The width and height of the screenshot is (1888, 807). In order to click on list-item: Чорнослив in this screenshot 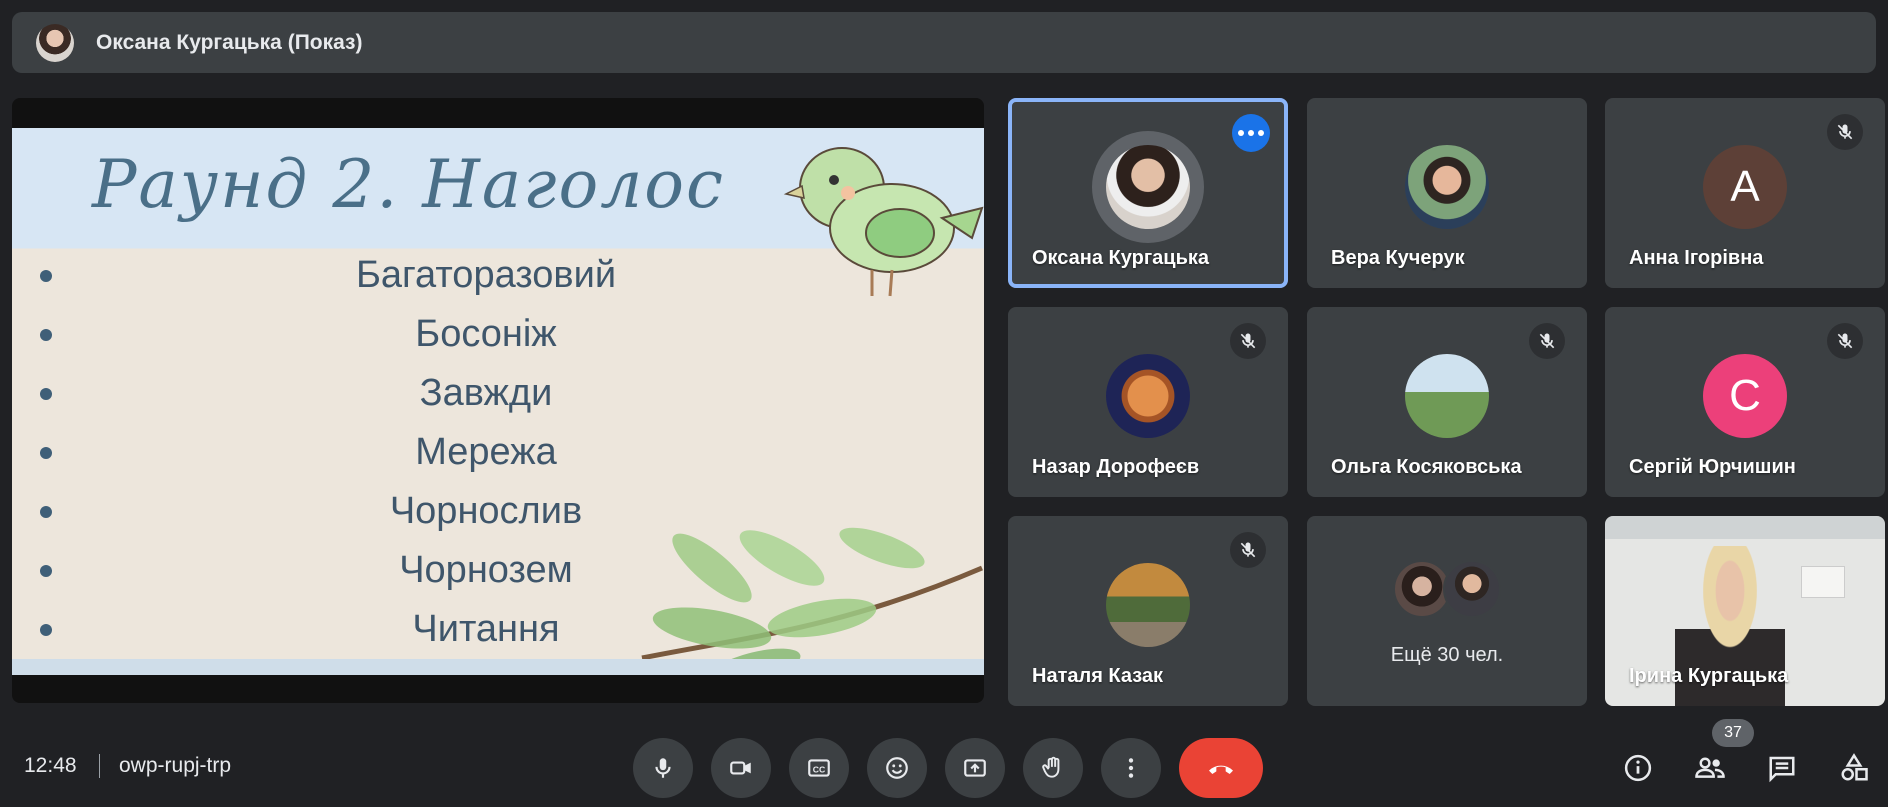, I will do `click(476, 511)`.